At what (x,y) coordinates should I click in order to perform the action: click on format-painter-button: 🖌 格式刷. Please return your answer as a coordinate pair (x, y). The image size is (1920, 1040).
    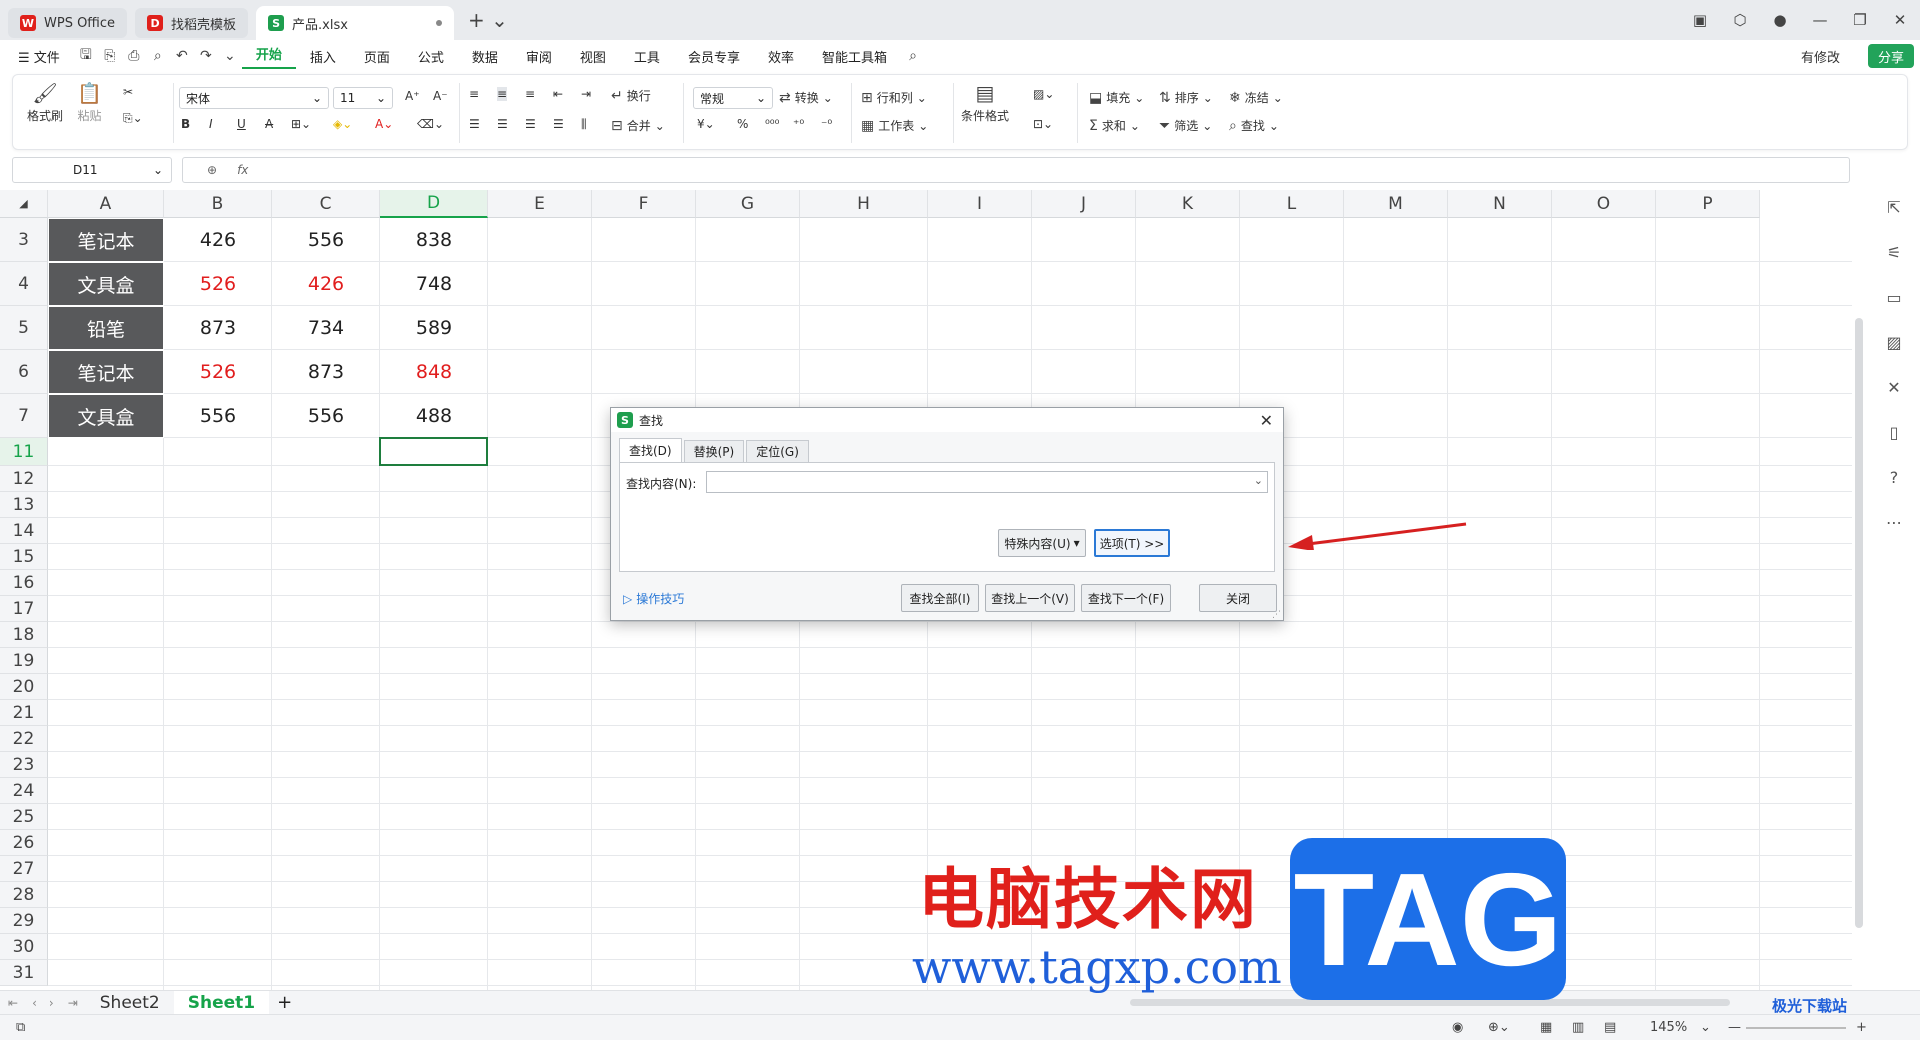
    Looking at the image, I should click on (45, 102).